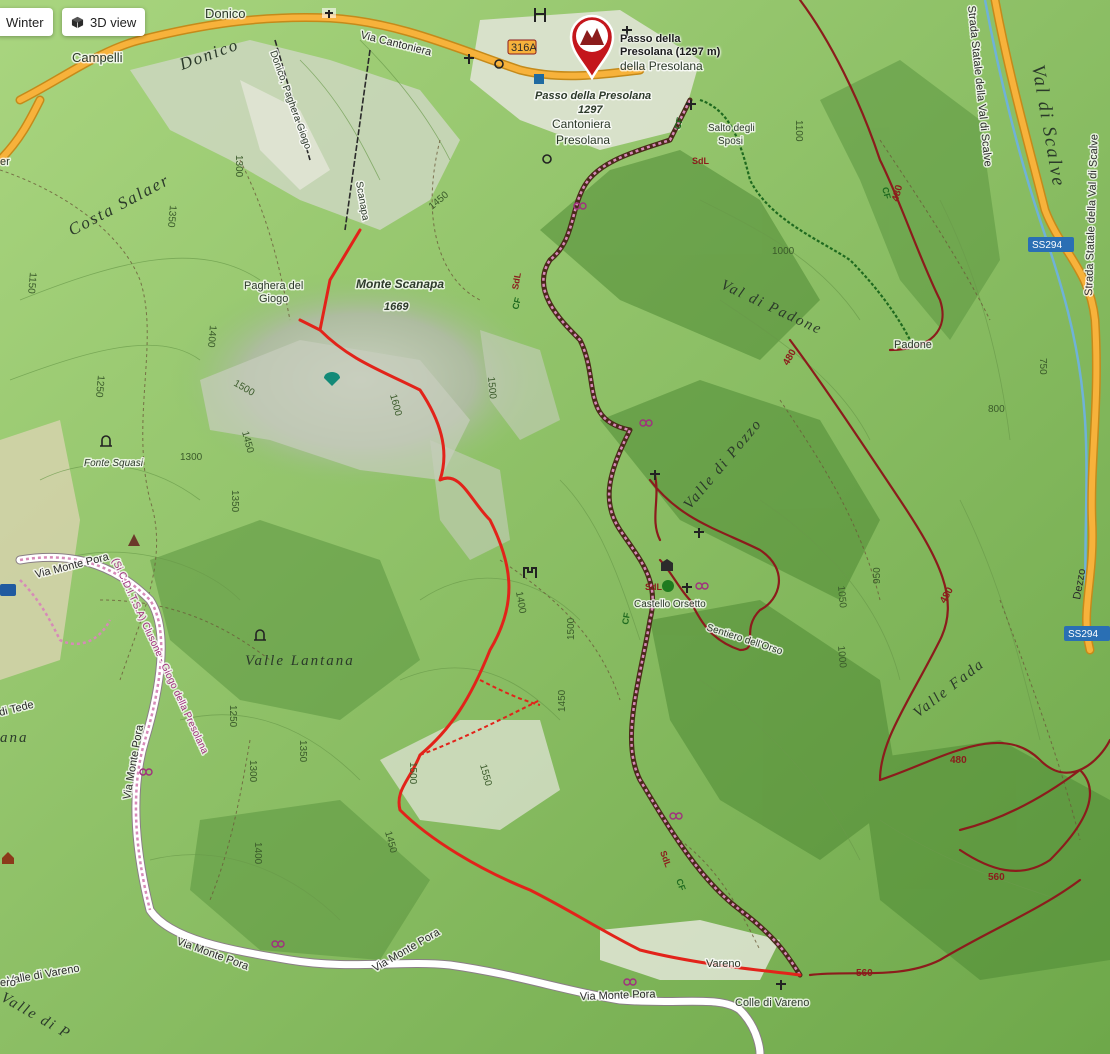  Describe the element at coordinates (730, 141) in the screenshot. I see `svg-text: Sposi` at that location.